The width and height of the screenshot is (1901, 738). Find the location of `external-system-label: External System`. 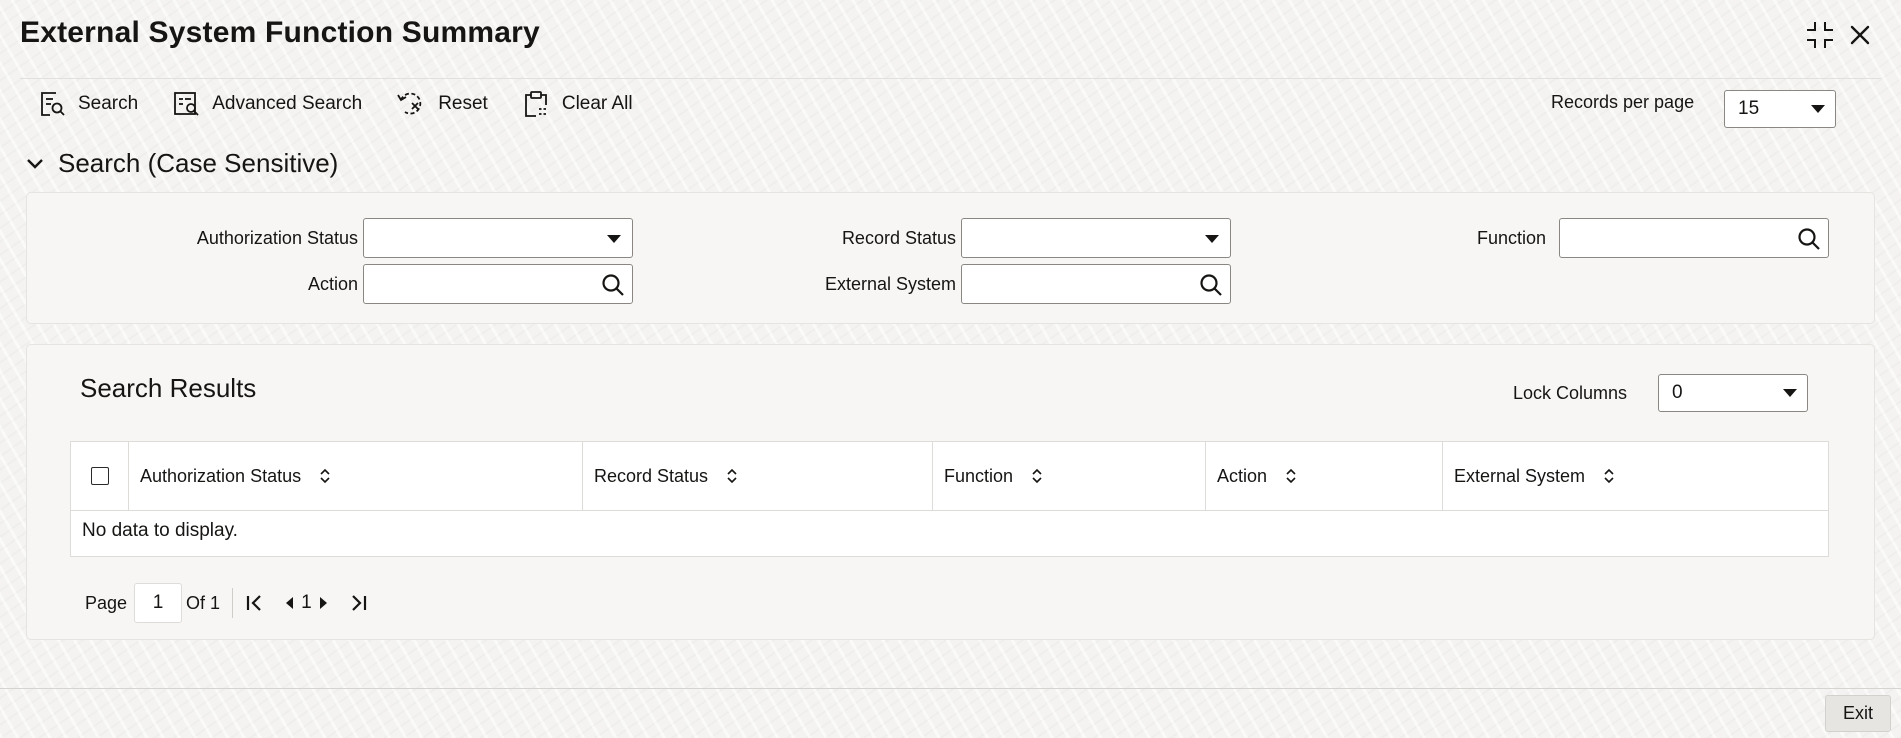

external-system-label: External System is located at coordinates (890, 284).